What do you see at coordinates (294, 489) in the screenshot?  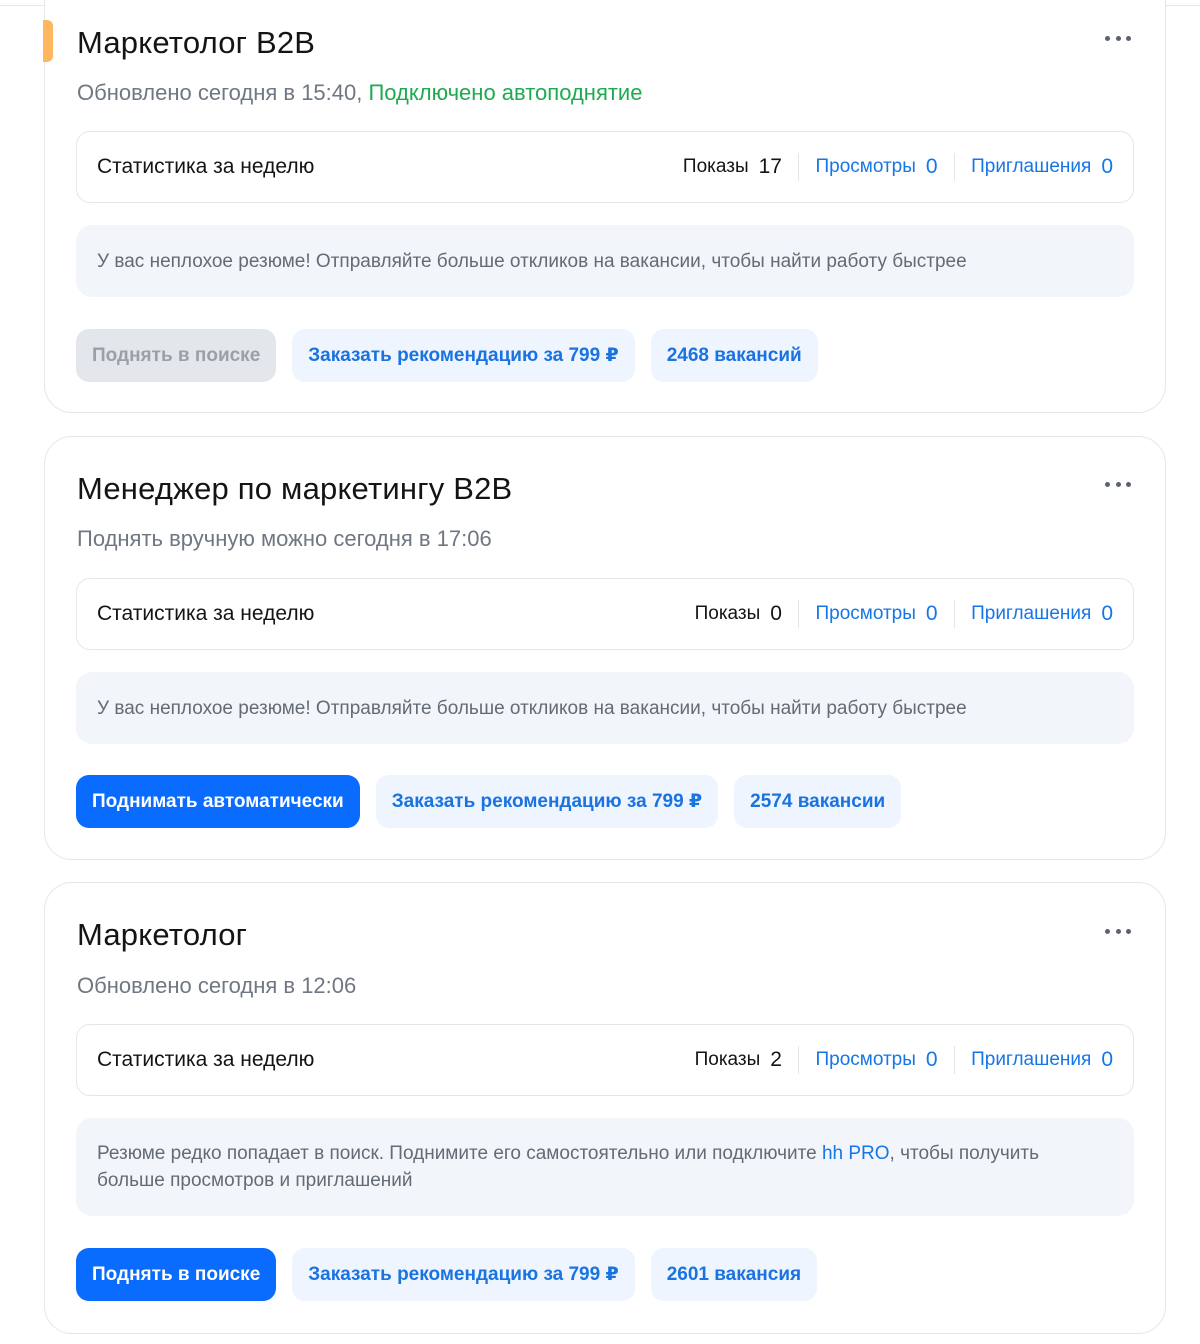 I see `resume-title: Менеджер по маркетингу B2B` at bounding box center [294, 489].